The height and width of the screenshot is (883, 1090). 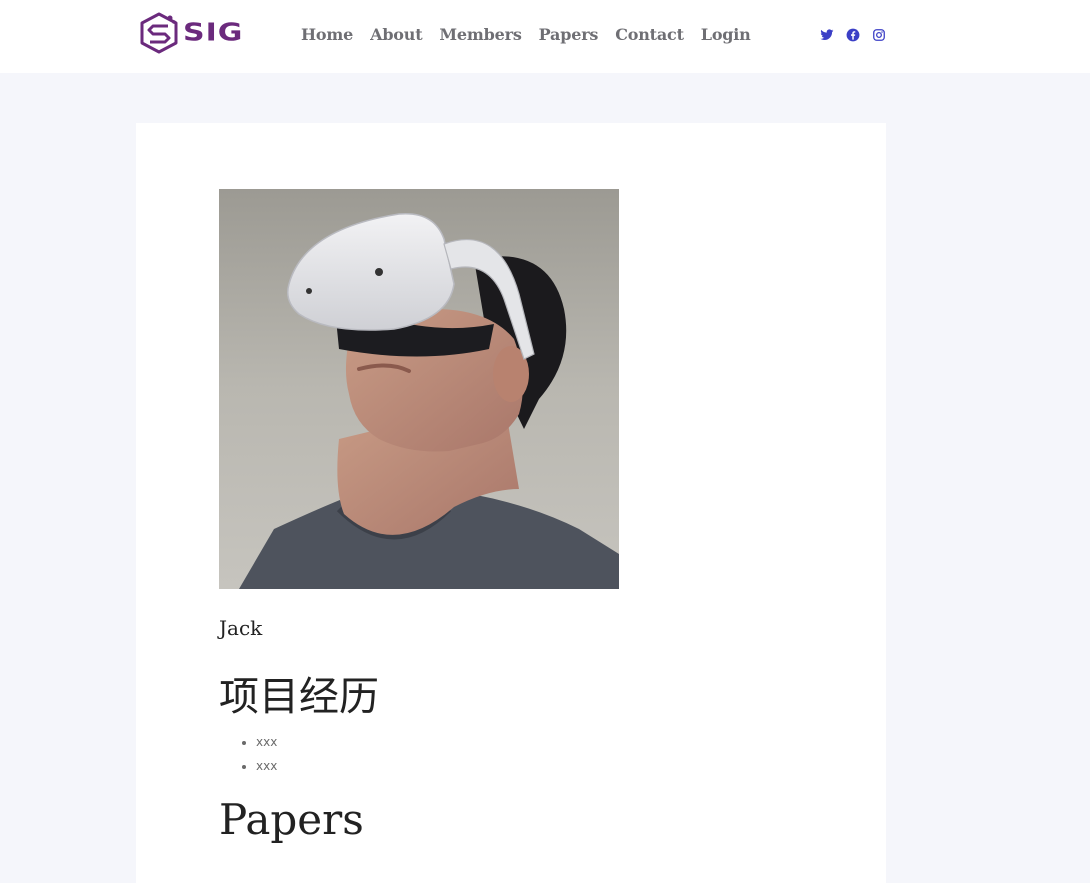 I want to click on twitter-icon, so click(x=827, y=34).